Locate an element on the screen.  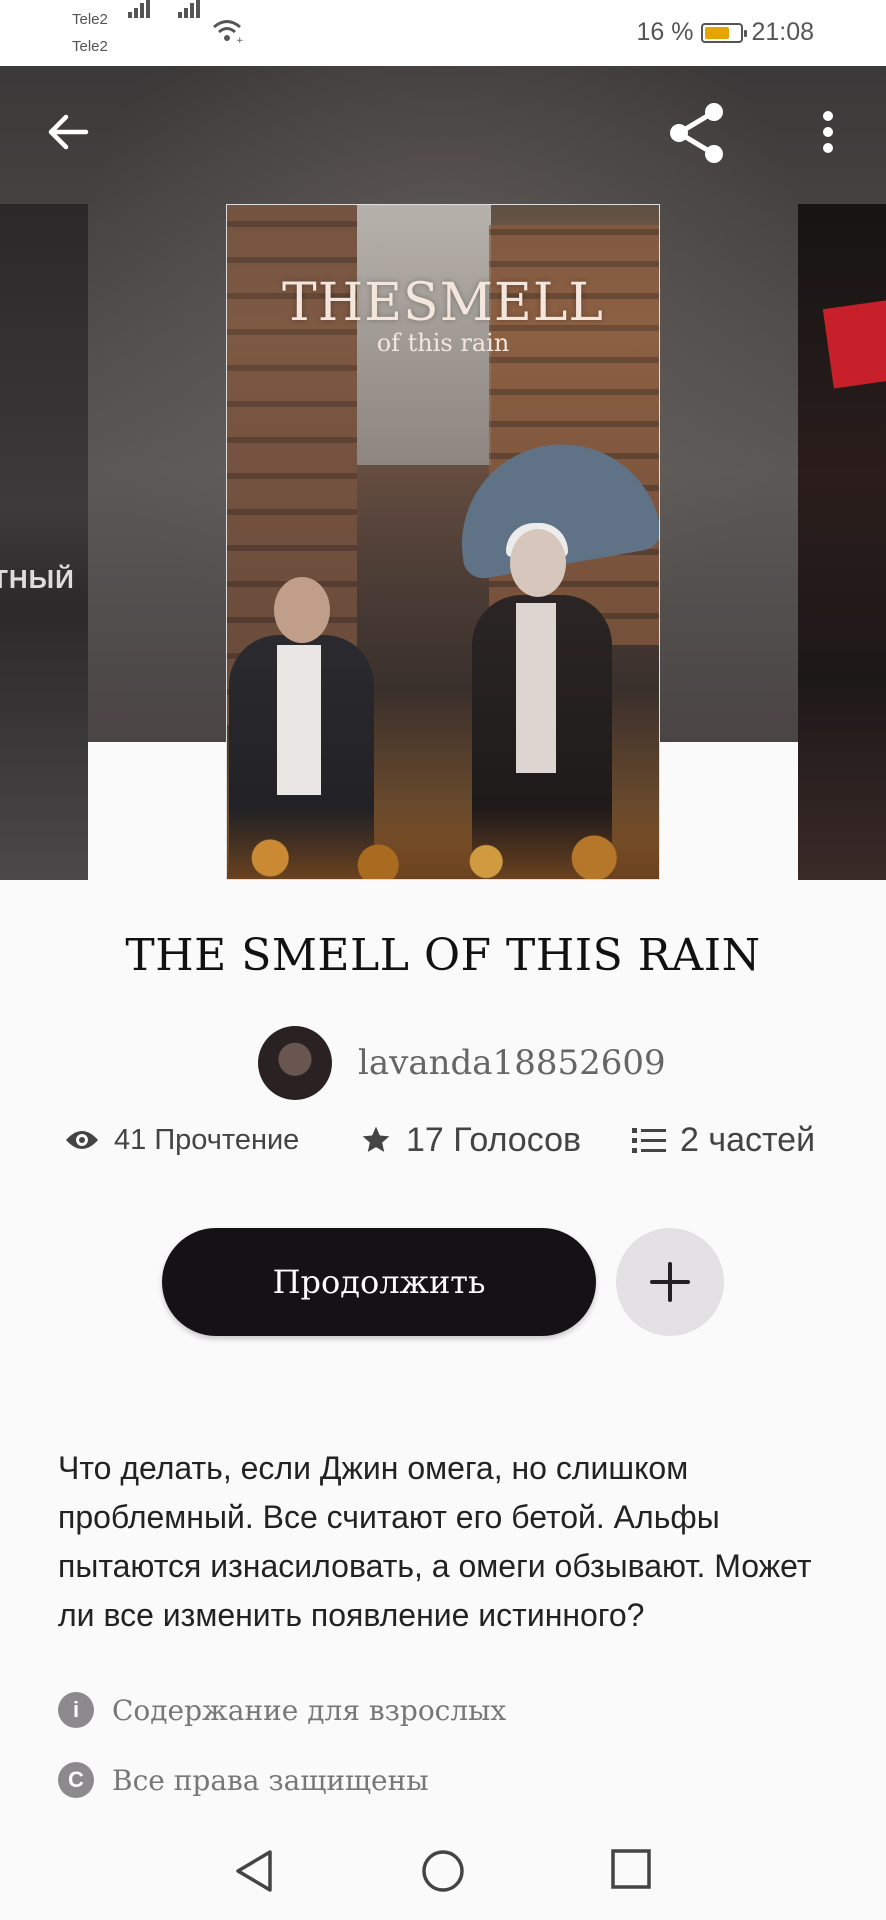
cover-title-art: THESMELL is located at coordinates (443, 303).